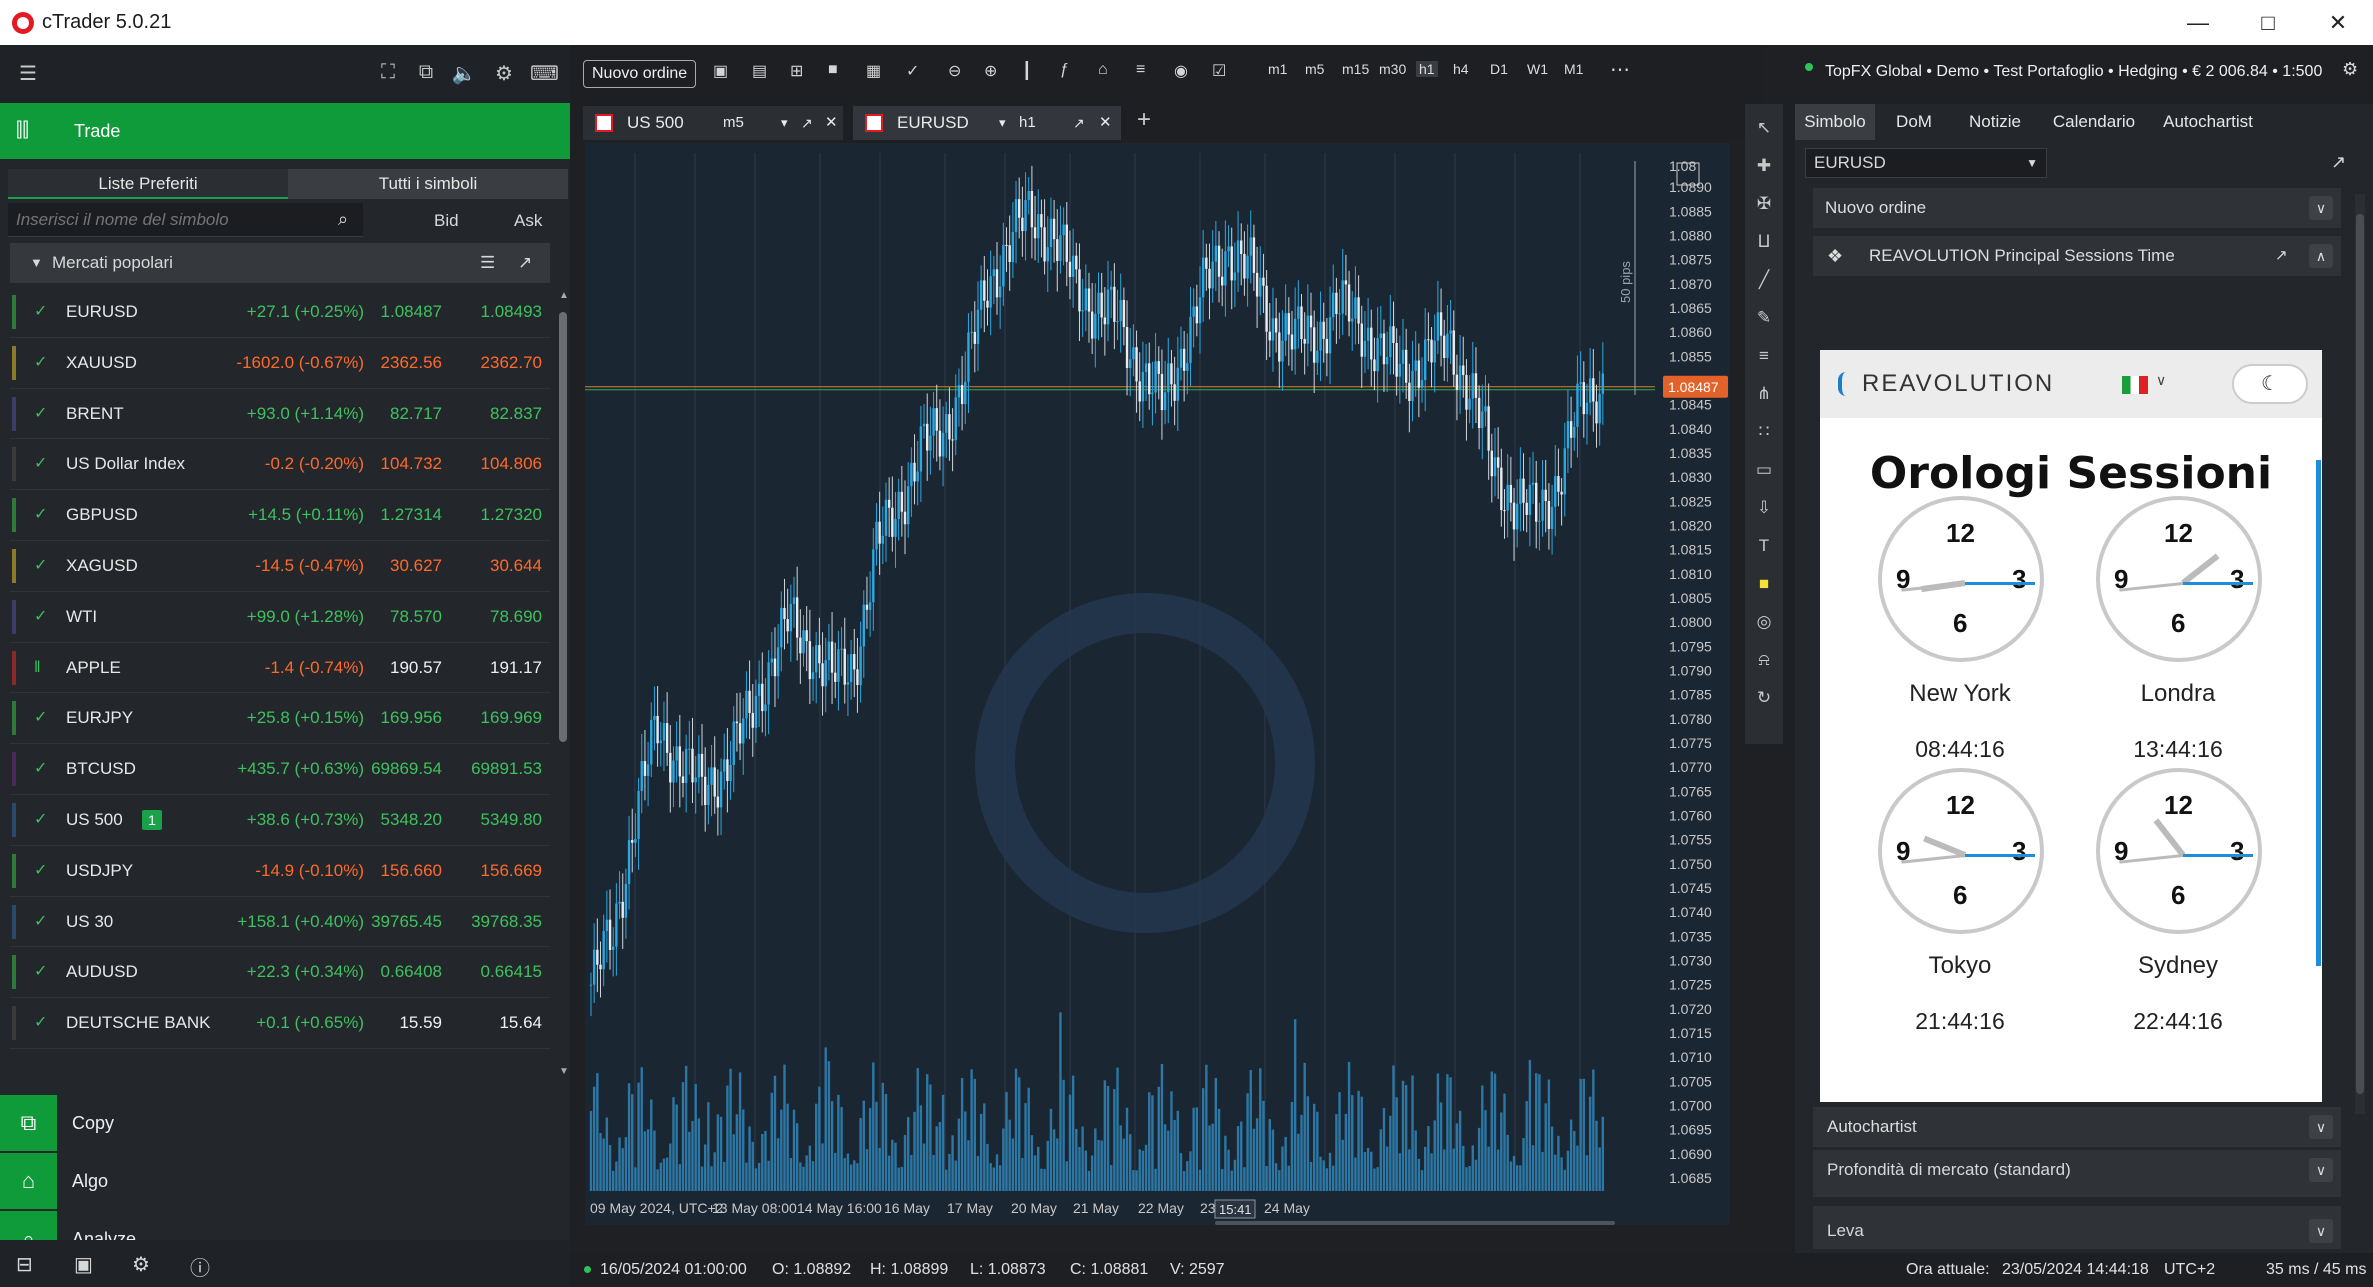 The height and width of the screenshot is (1287, 2373). What do you see at coordinates (411, 972) in the screenshot?
I see `symbol-bid: 0.66408` at bounding box center [411, 972].